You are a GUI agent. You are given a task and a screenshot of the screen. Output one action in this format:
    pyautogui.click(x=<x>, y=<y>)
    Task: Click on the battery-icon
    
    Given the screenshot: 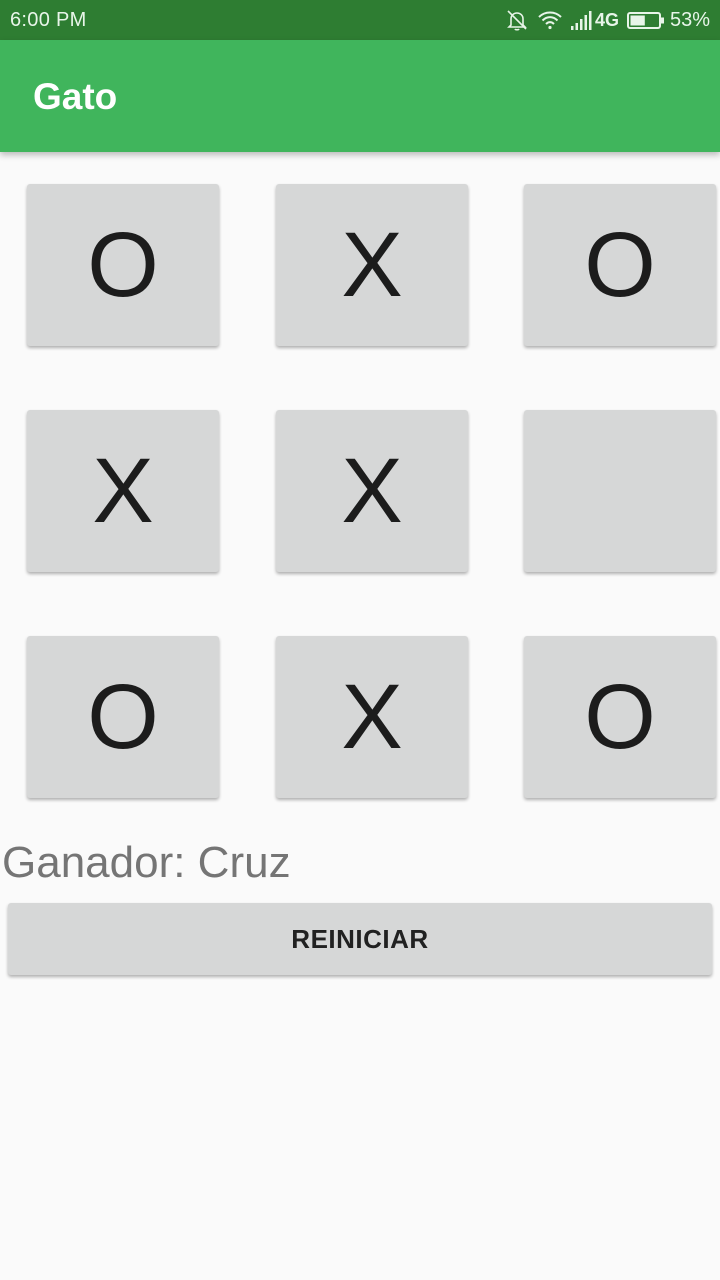 What is the action you would take?
    pyautogui.click(x=645, y=20)
    